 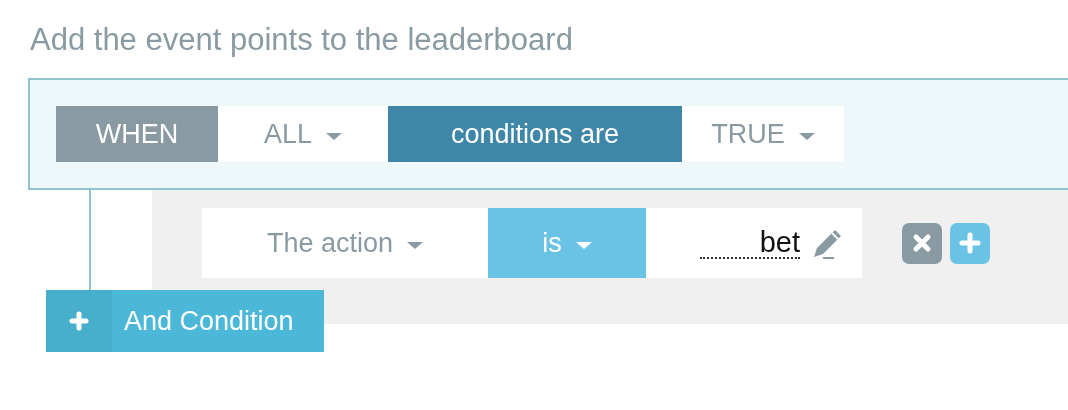 I want to click on result-dropdown: TRUE, so click(x=763, y=134).